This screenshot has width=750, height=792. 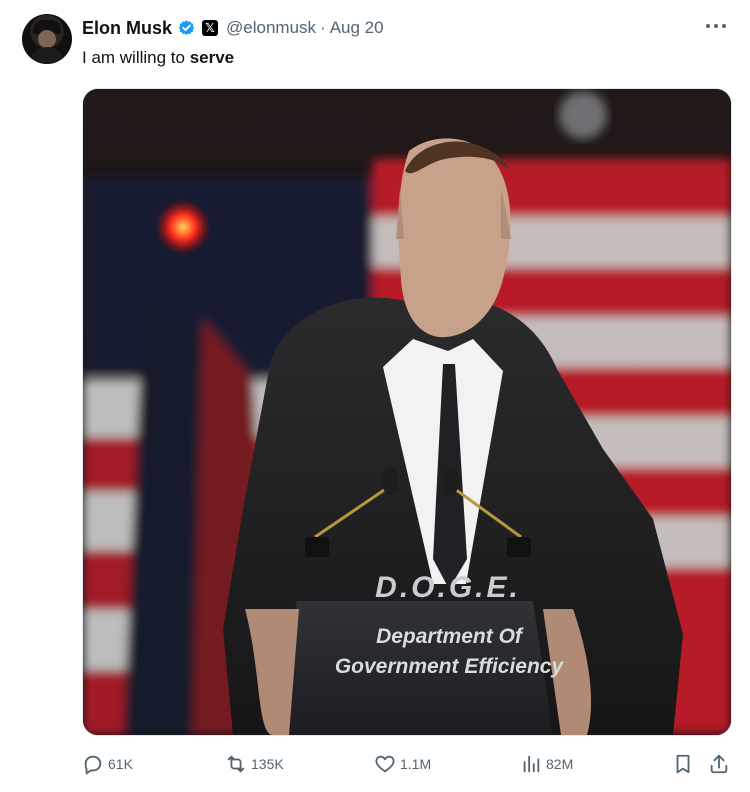 I want to click on x-logo-icon: 𝕏, so click(x=210, y=28).